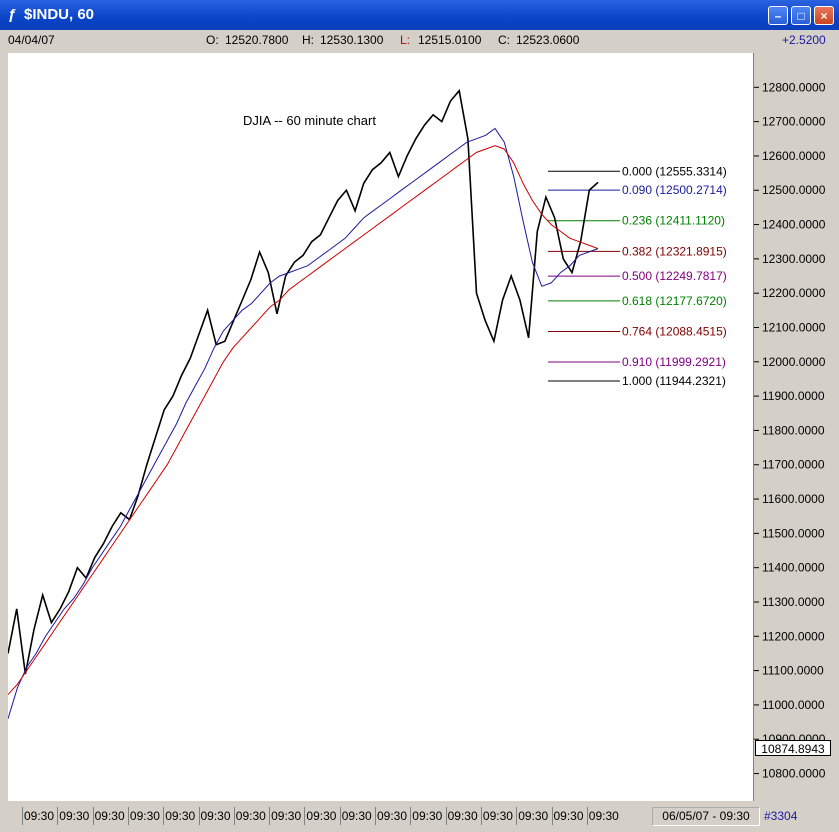  I want to click on fib-label-7: 0.910 (11999.2921), so click(674, 362).